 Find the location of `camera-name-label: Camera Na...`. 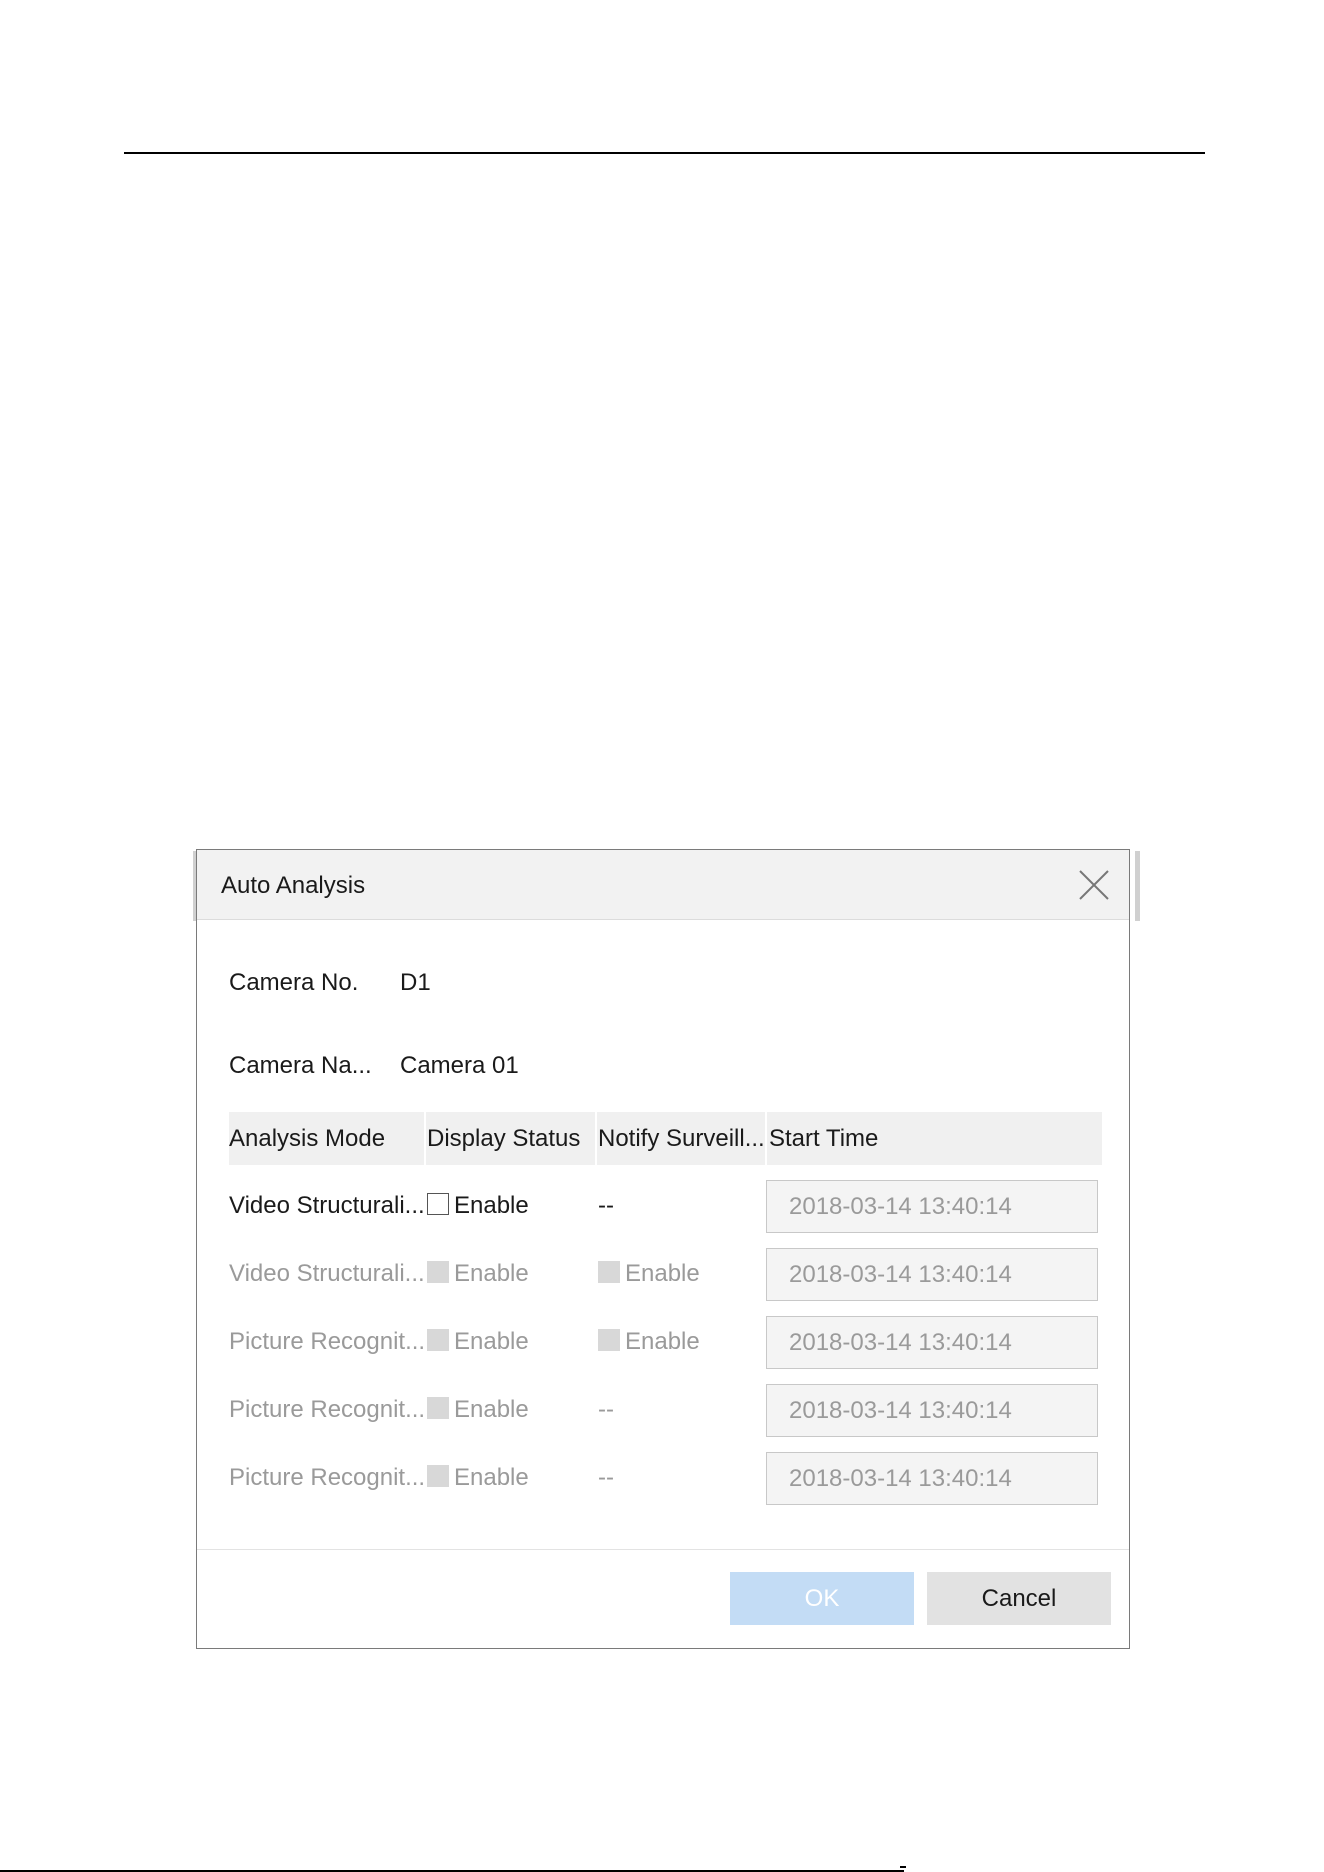

camera-name-label: Camera Na... is located at coordinates (300, 1065).